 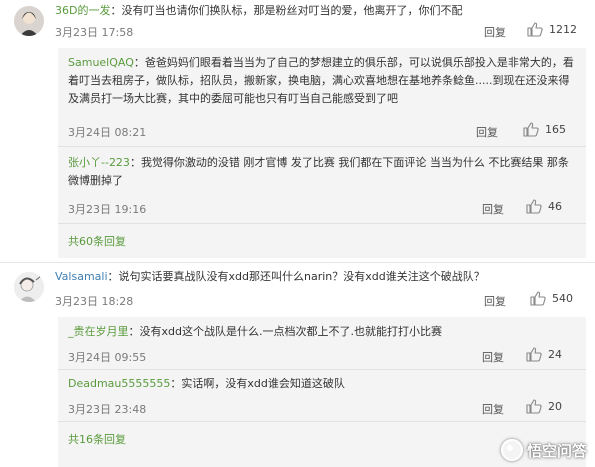 I want to click on like-button: 540, so click(x=551, y=298).